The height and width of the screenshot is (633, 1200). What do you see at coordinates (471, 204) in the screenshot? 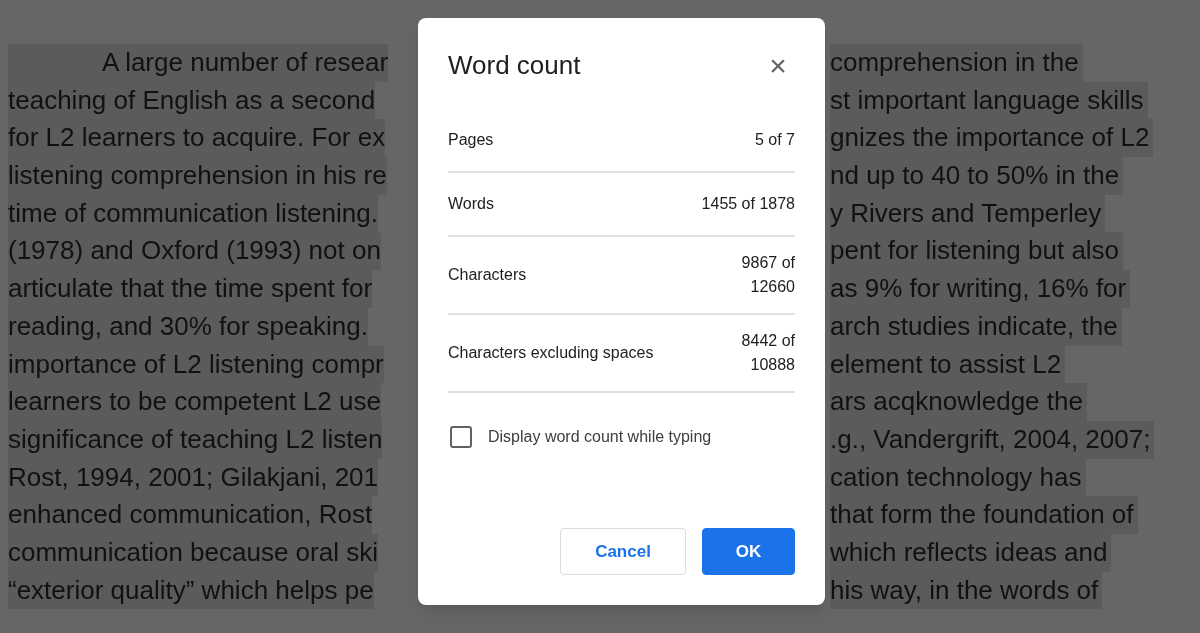
I see `stat-label: Words` at bounding box center [471, 204].